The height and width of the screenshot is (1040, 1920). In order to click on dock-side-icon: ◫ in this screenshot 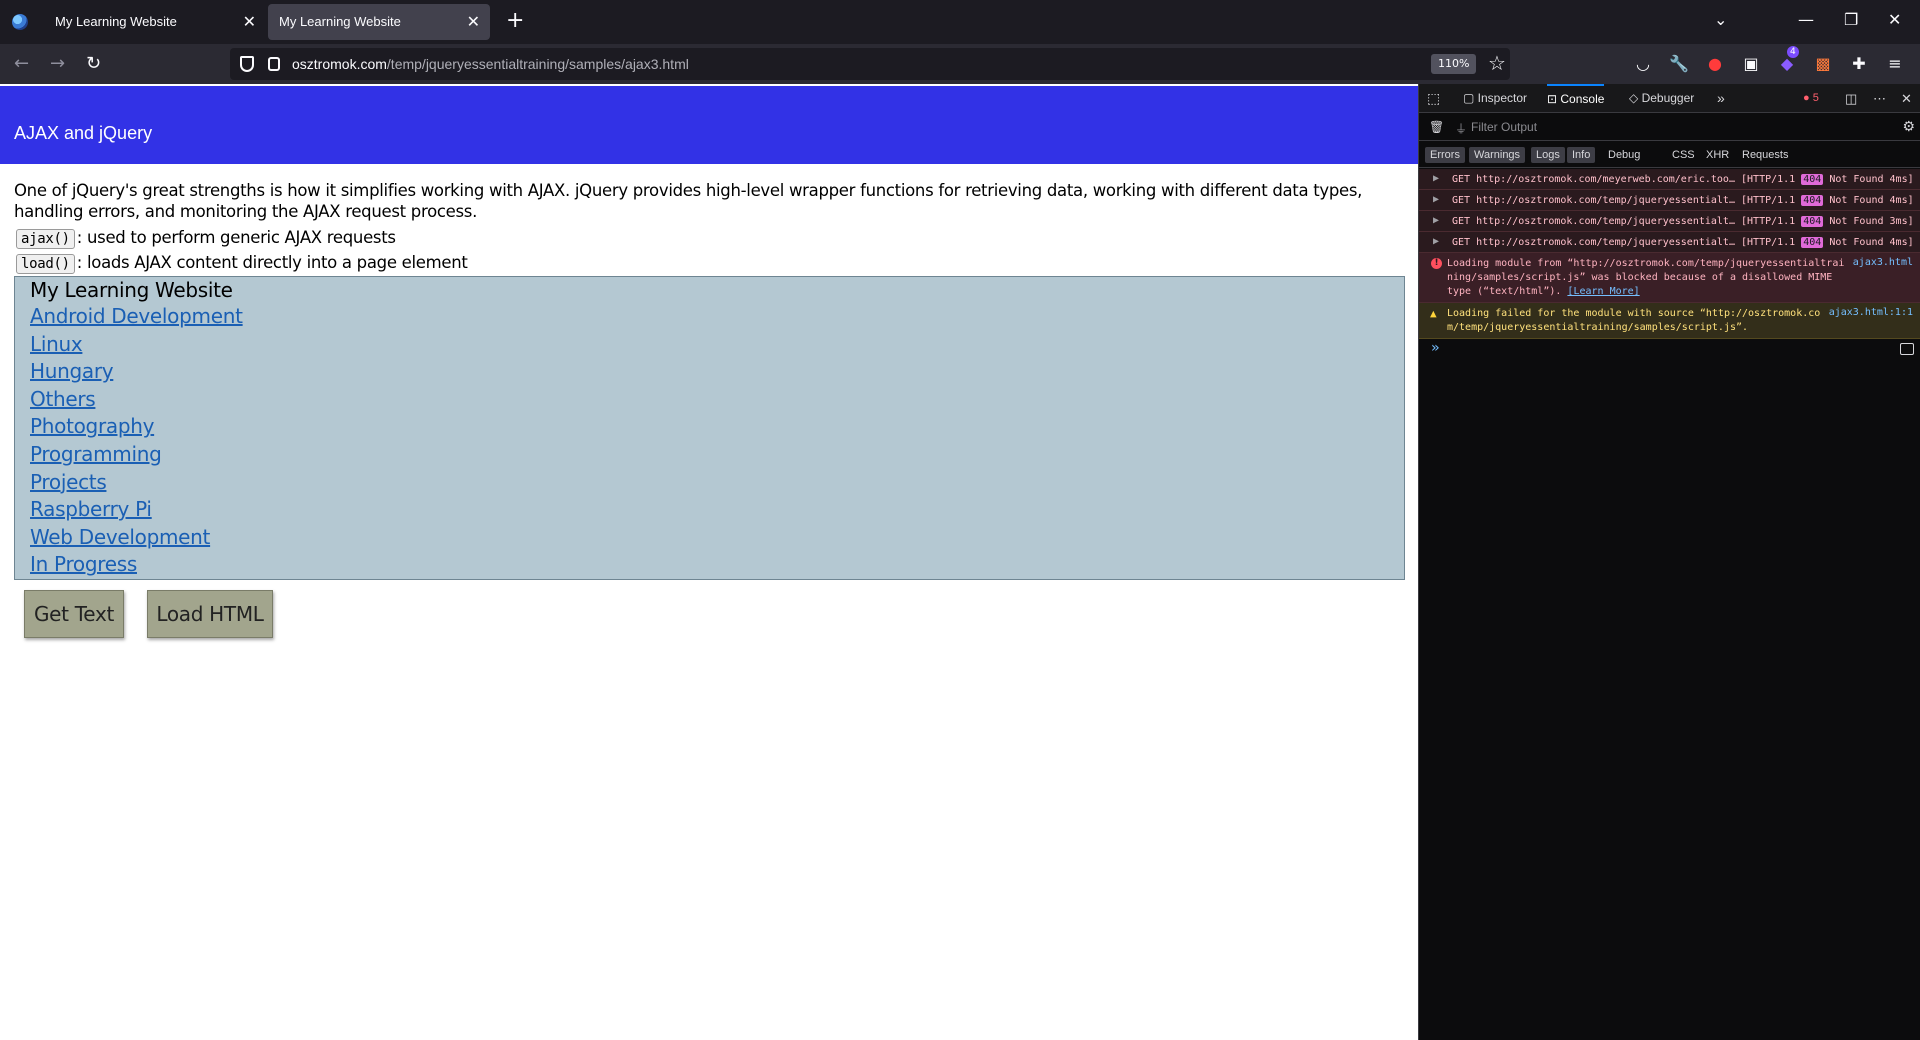, I will do `click(1851, 98)`.